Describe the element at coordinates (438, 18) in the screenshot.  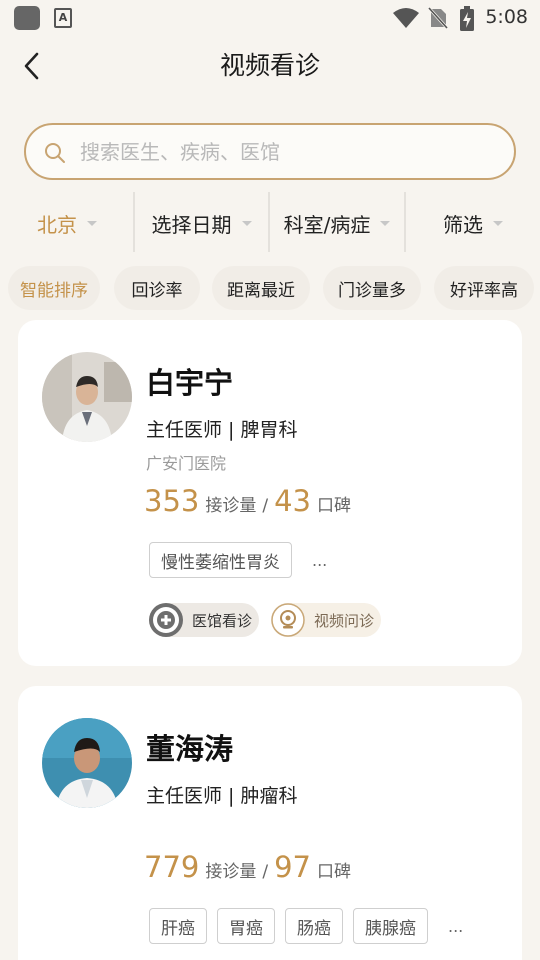
I see `no-sim-icon` at that location.